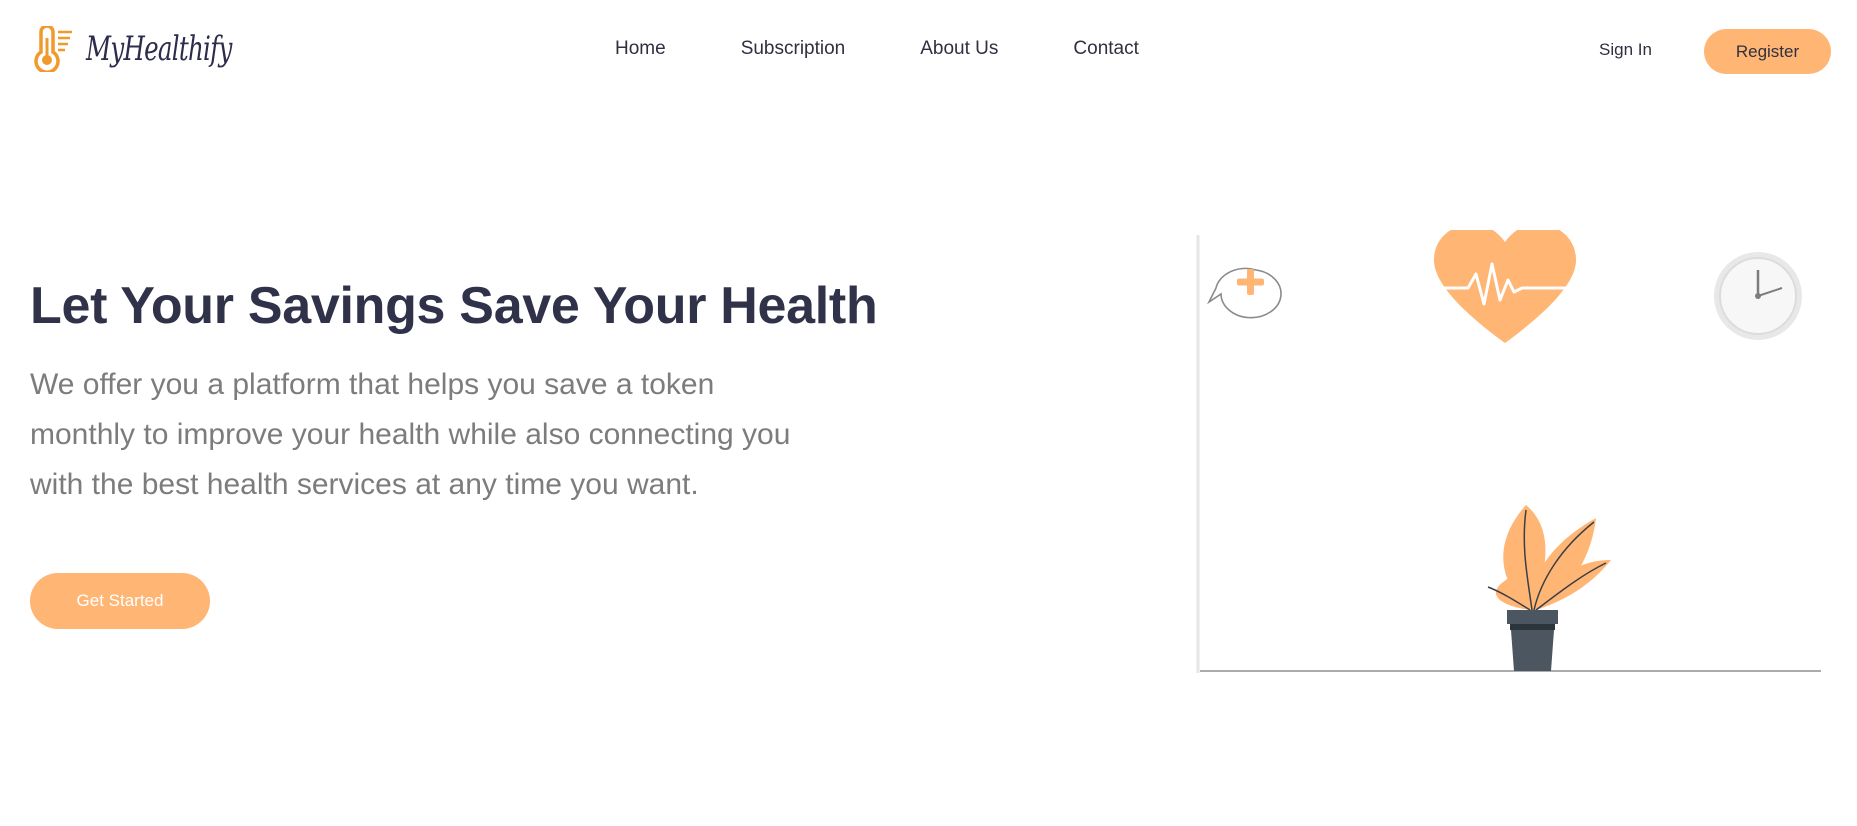  I want to click on register-button: Register, so click(1767, 51).